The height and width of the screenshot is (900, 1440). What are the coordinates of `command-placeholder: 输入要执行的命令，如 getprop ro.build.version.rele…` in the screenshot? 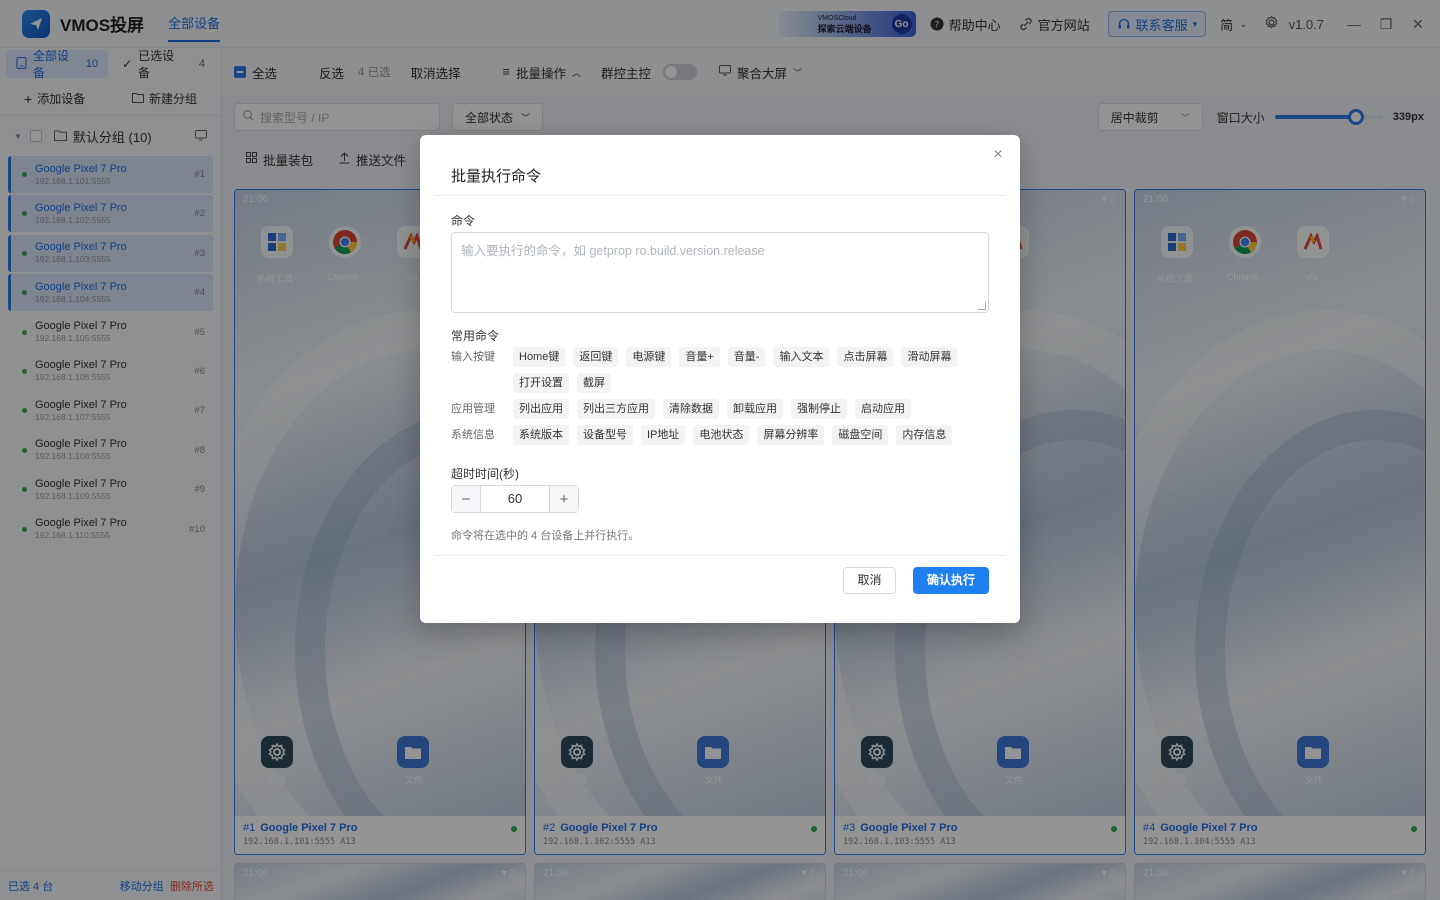 It's located at (613, 251).